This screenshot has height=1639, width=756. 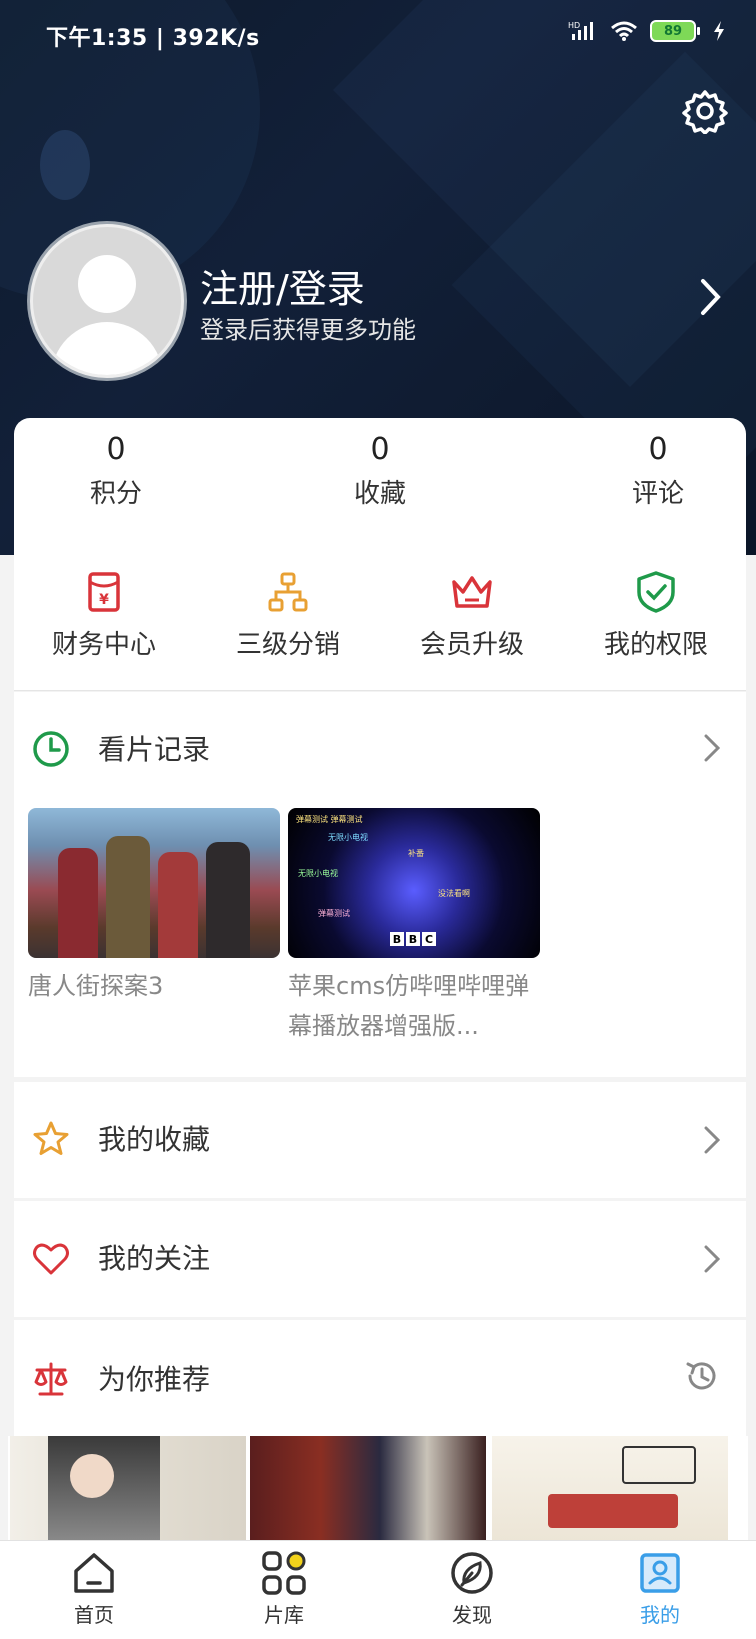 I want to click on header-decoration, so click(x=65, y=165).